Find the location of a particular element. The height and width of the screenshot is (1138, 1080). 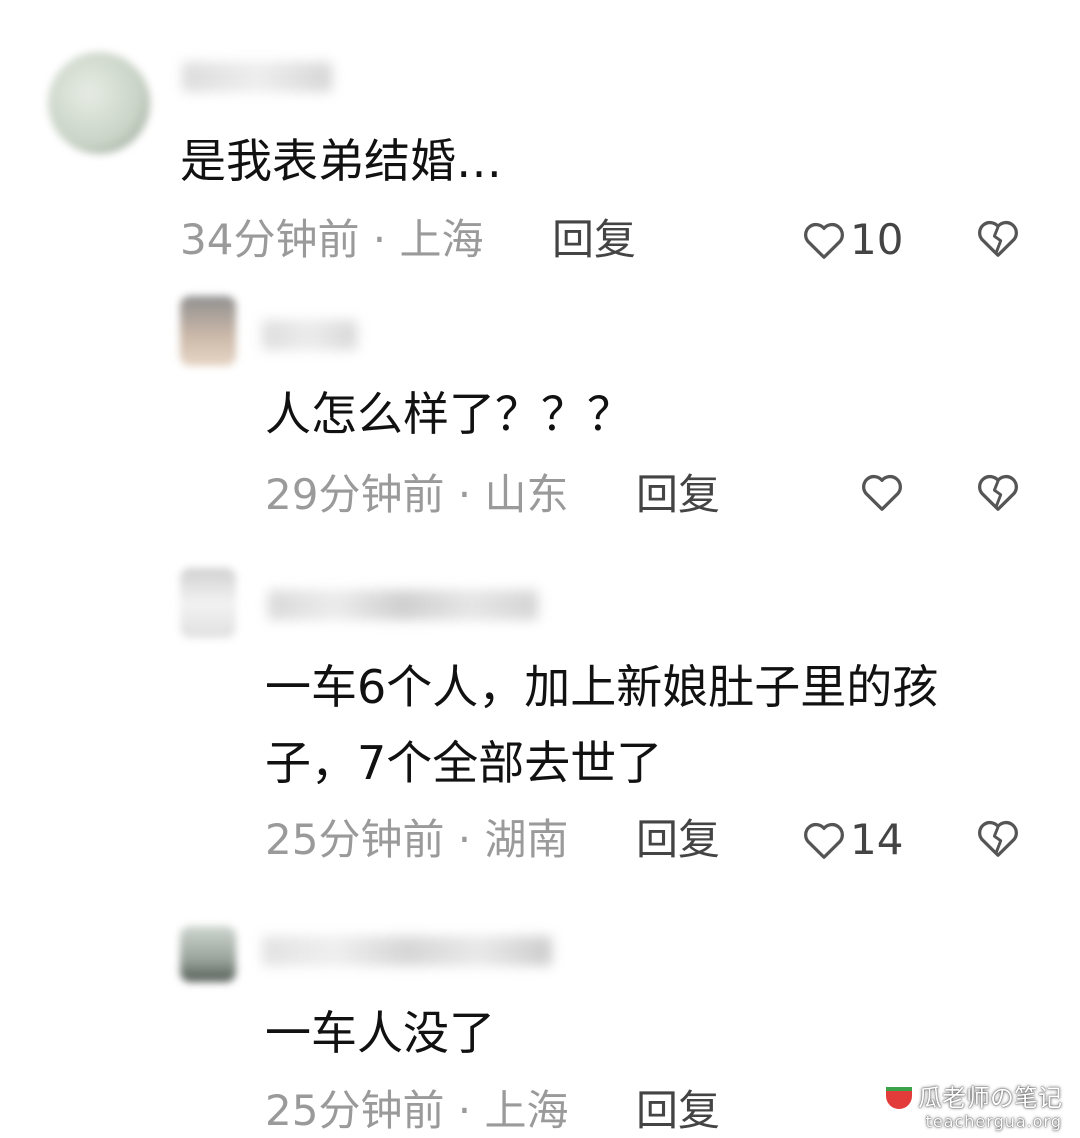

like-count: 14 is located at coordinates (877, 839).